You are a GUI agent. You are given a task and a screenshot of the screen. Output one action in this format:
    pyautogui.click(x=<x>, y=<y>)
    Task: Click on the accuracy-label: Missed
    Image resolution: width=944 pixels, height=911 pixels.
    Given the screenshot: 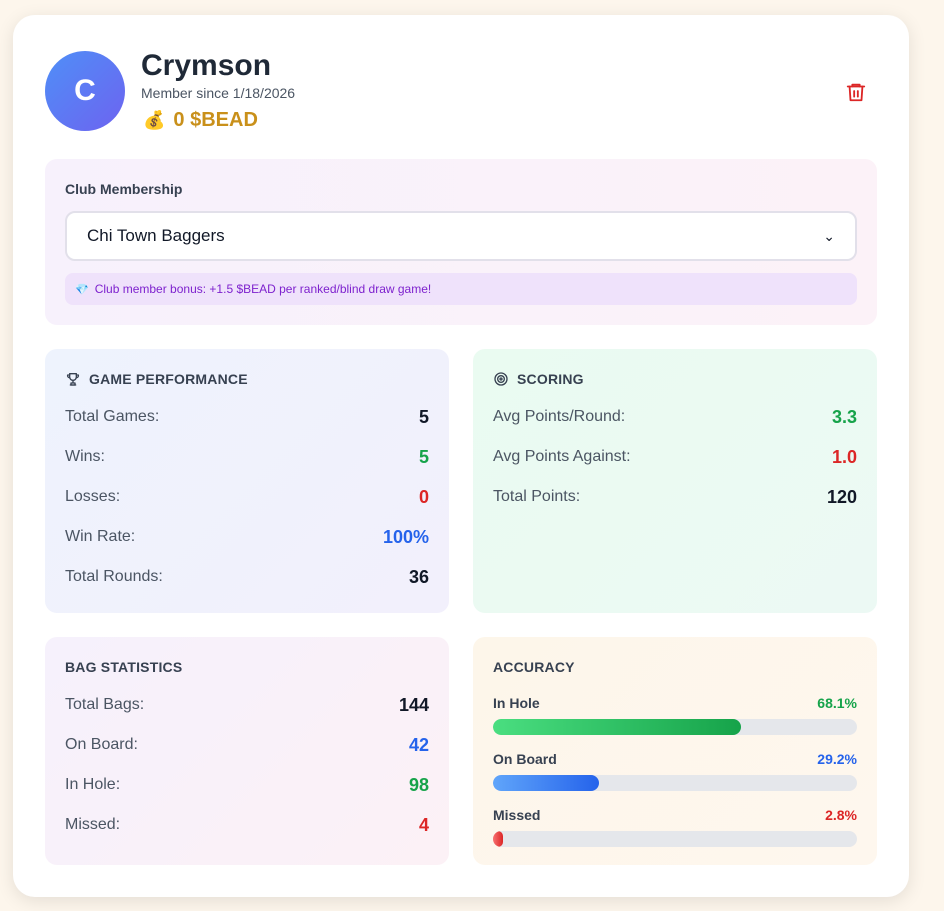 What is the action you would take?
    pyautogui.click(x=517, y=815)
    